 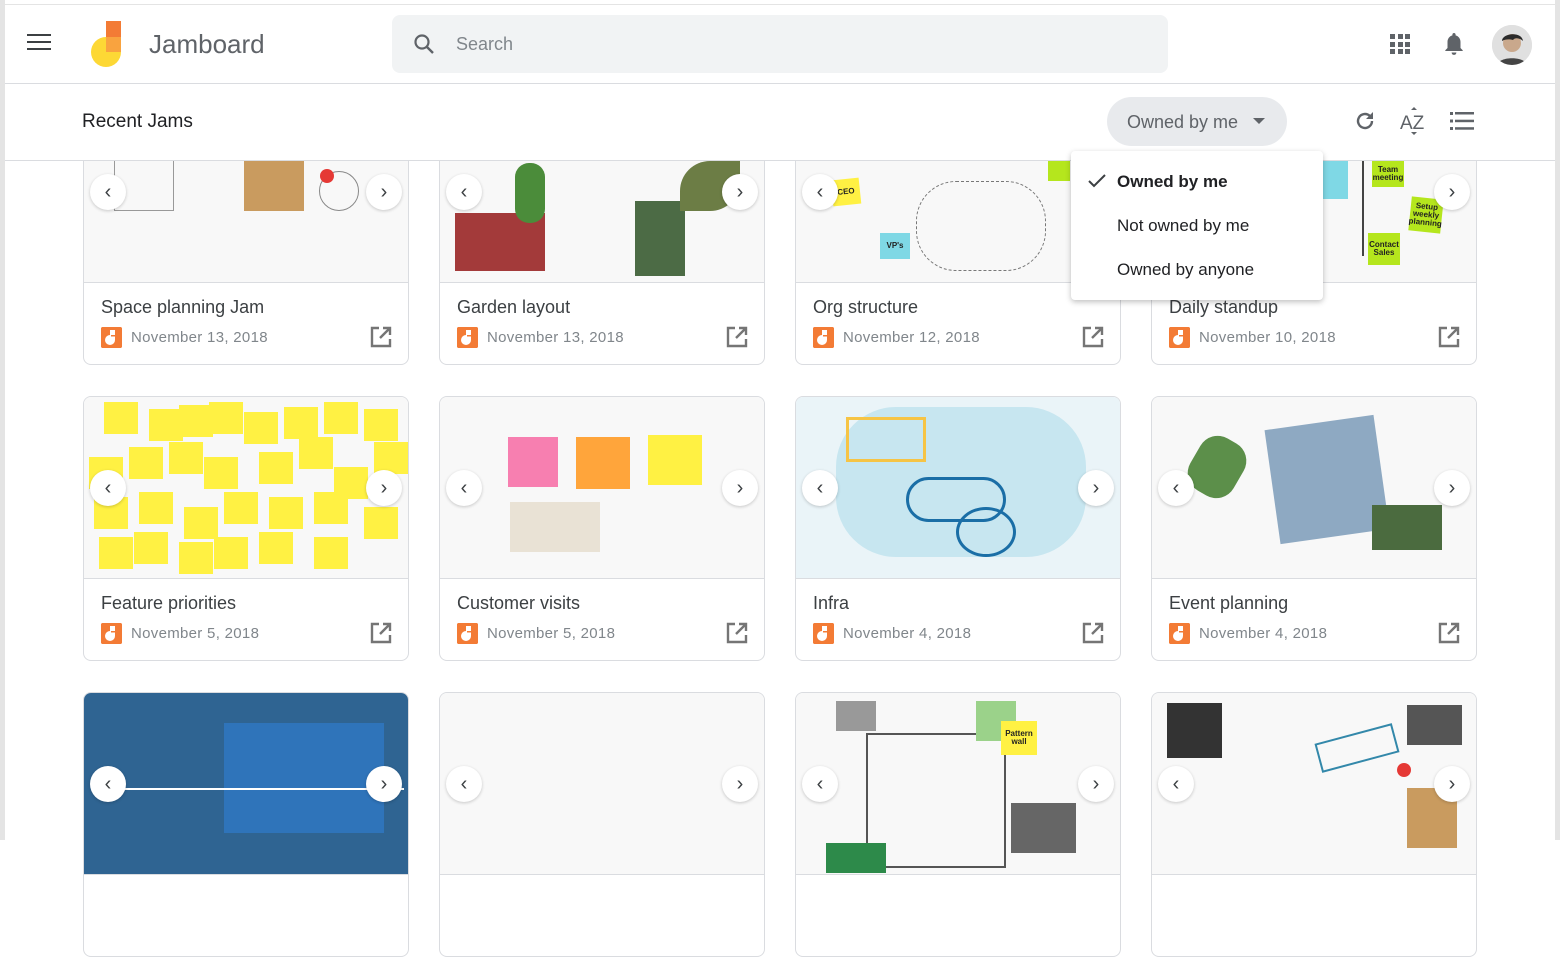 I want to click on apps-grid-icon, so click(x=1400, y=44).